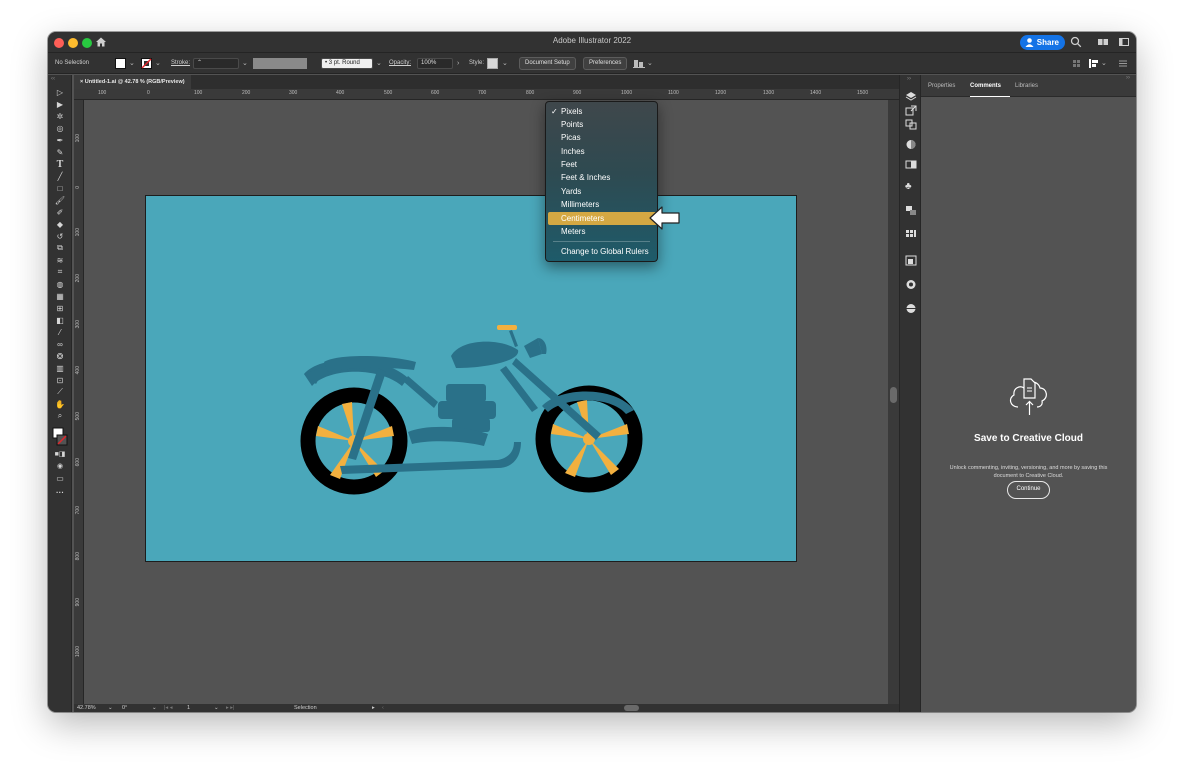 The image size is (1184, 776). I want to click on opacity-label: Opacity:, so click(400, 63).